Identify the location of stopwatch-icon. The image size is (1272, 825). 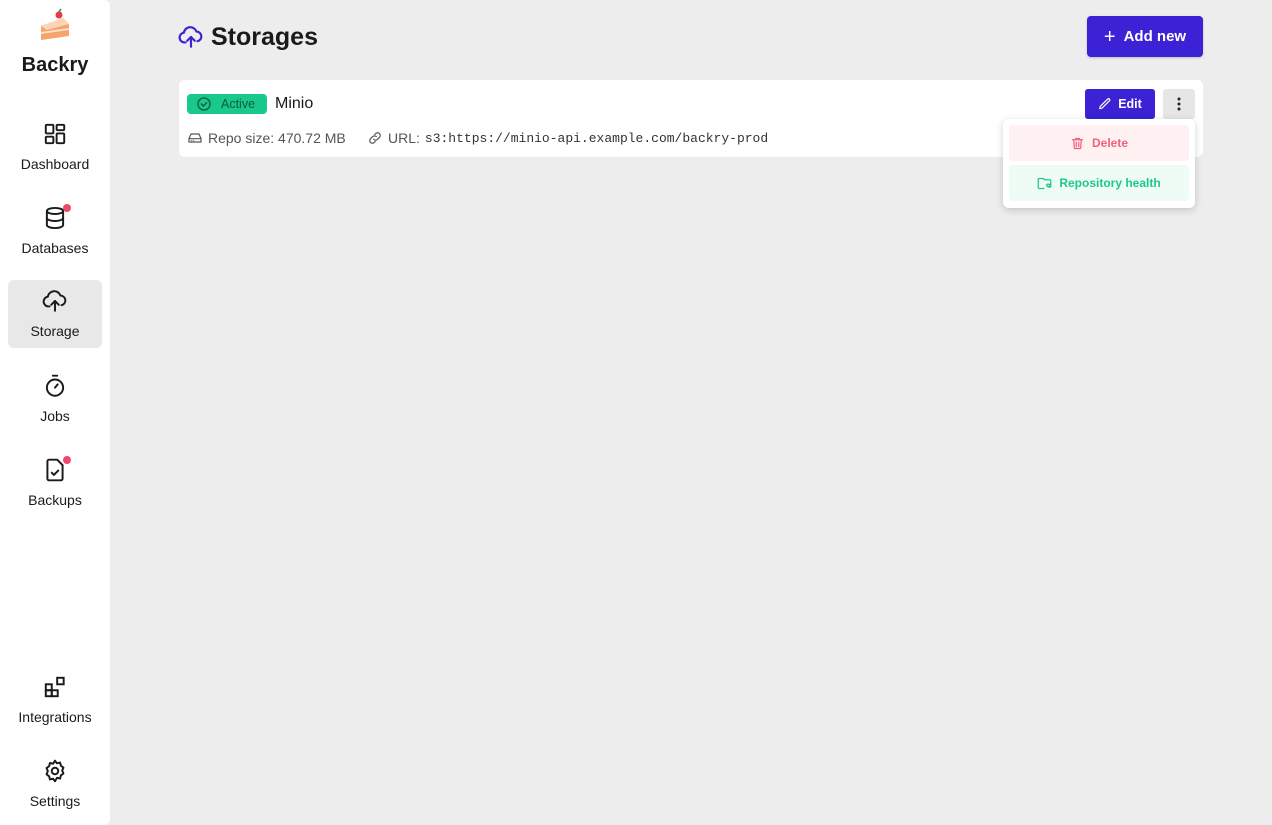
(55, 386).